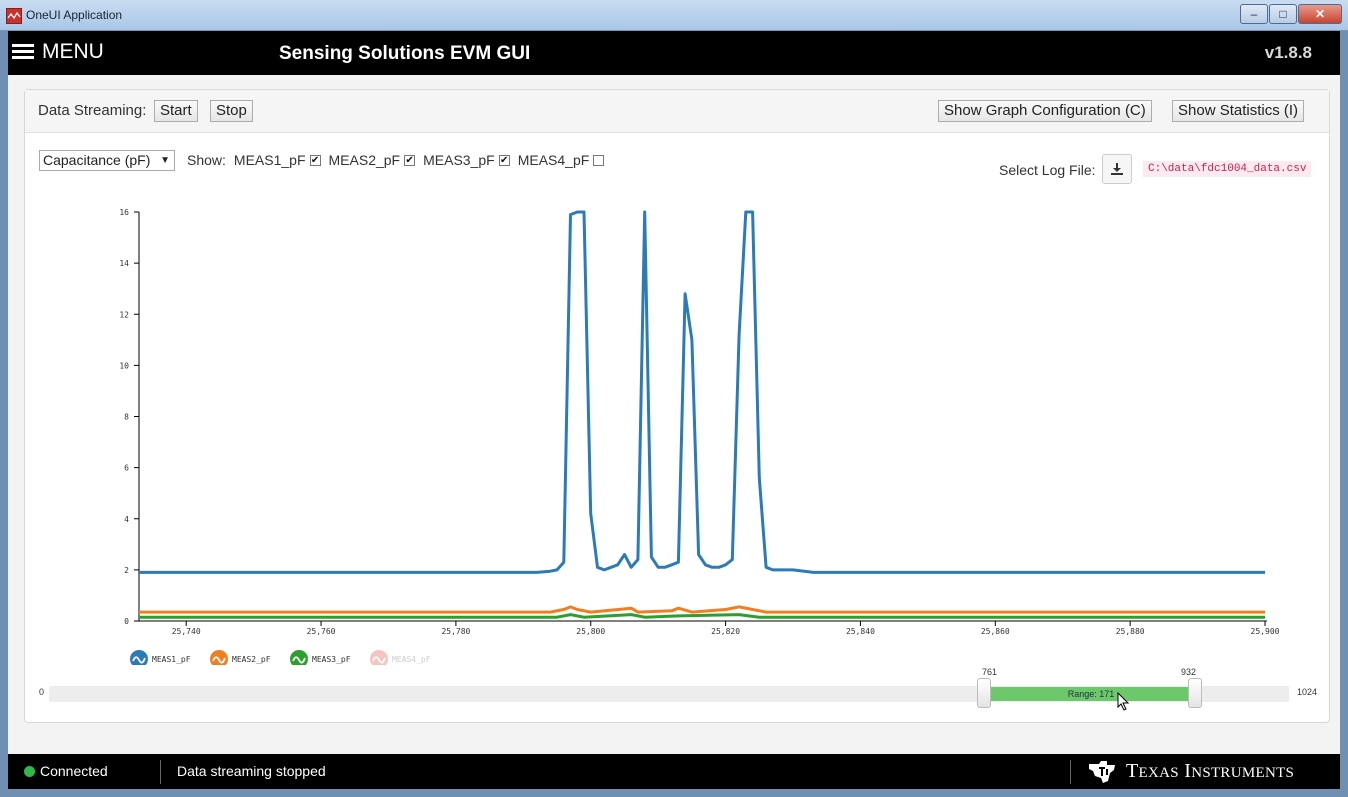 The height and width of the screenshot is (797, 1348). What do you see at coordinates (251, 771) in the screenshot?
I see `streaming-status: Data streaming stopped` at bounding box center [251, 771].